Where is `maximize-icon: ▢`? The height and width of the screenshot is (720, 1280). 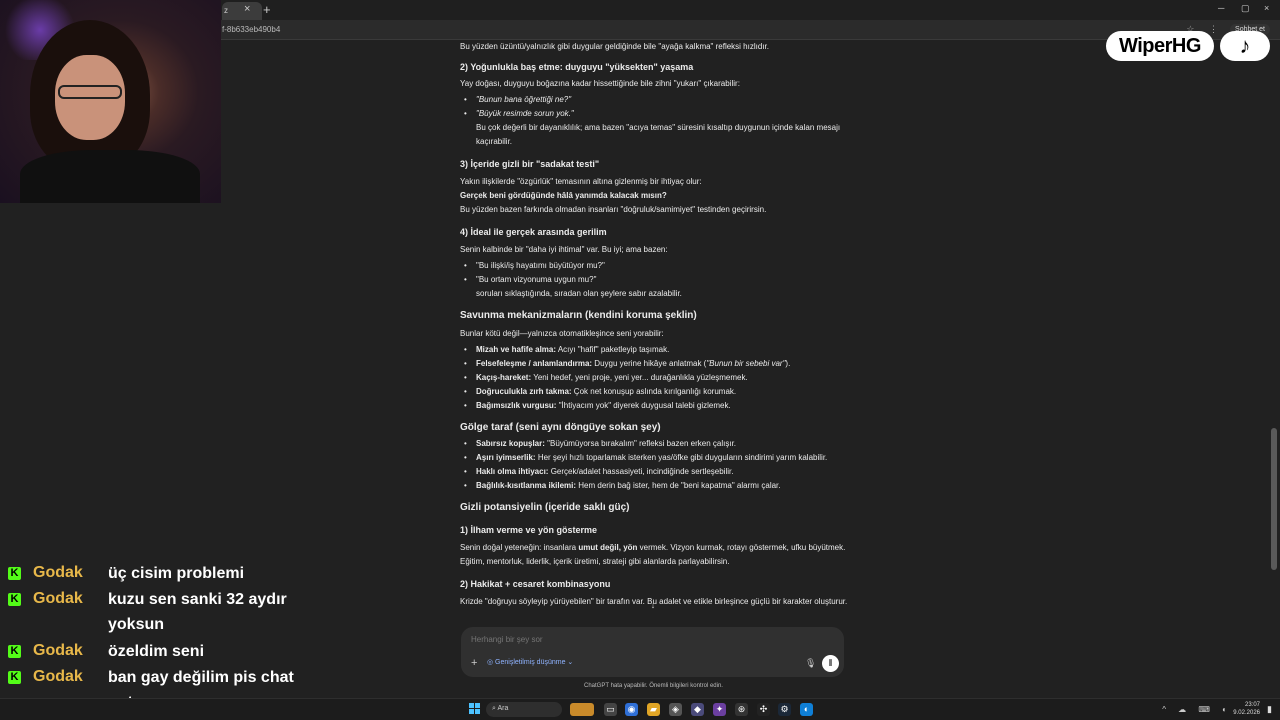 maximize-icon: ▢ is located at coordinates (1245, 8).